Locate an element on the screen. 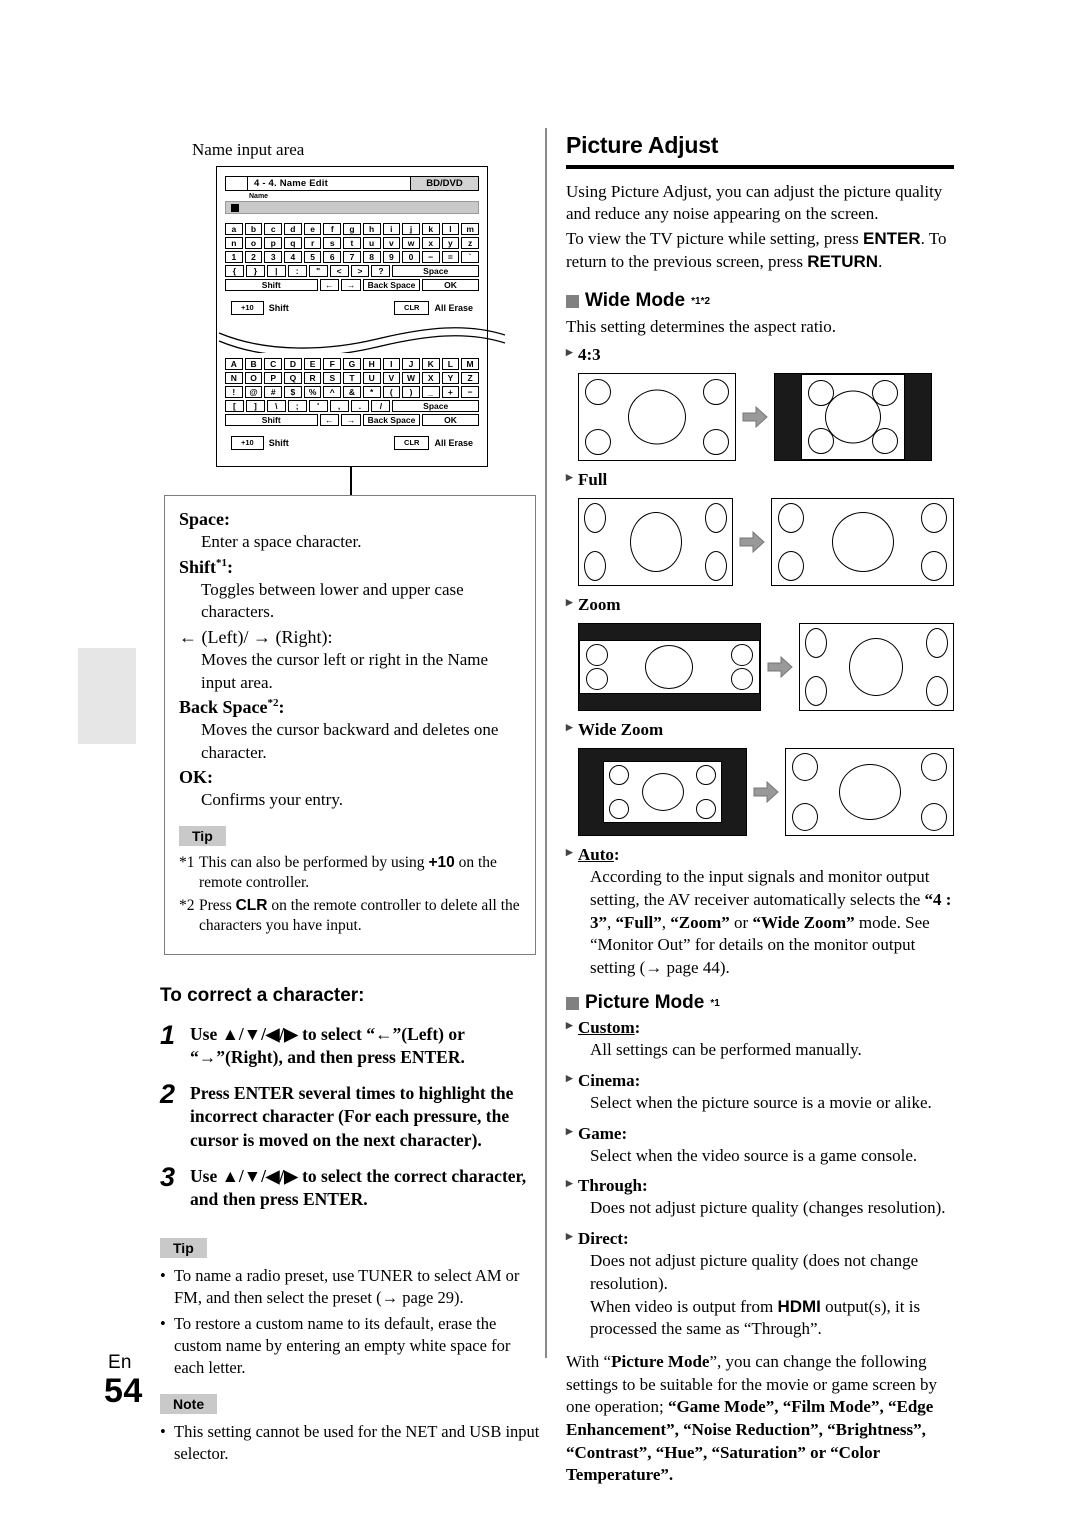 The width and height of the screenshot is (1080, 1528). key-D: D is located at coordinates (293, 364).